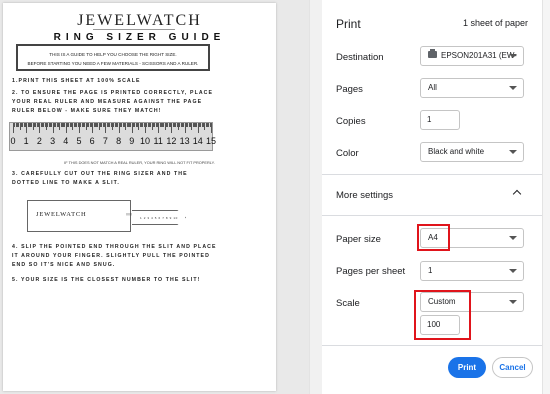 Image resolution: width=550 pixels, height=394 pixels. Describe the element at coordinates (467, 367) in the screenshot. I see `print-button: Print` at that location.